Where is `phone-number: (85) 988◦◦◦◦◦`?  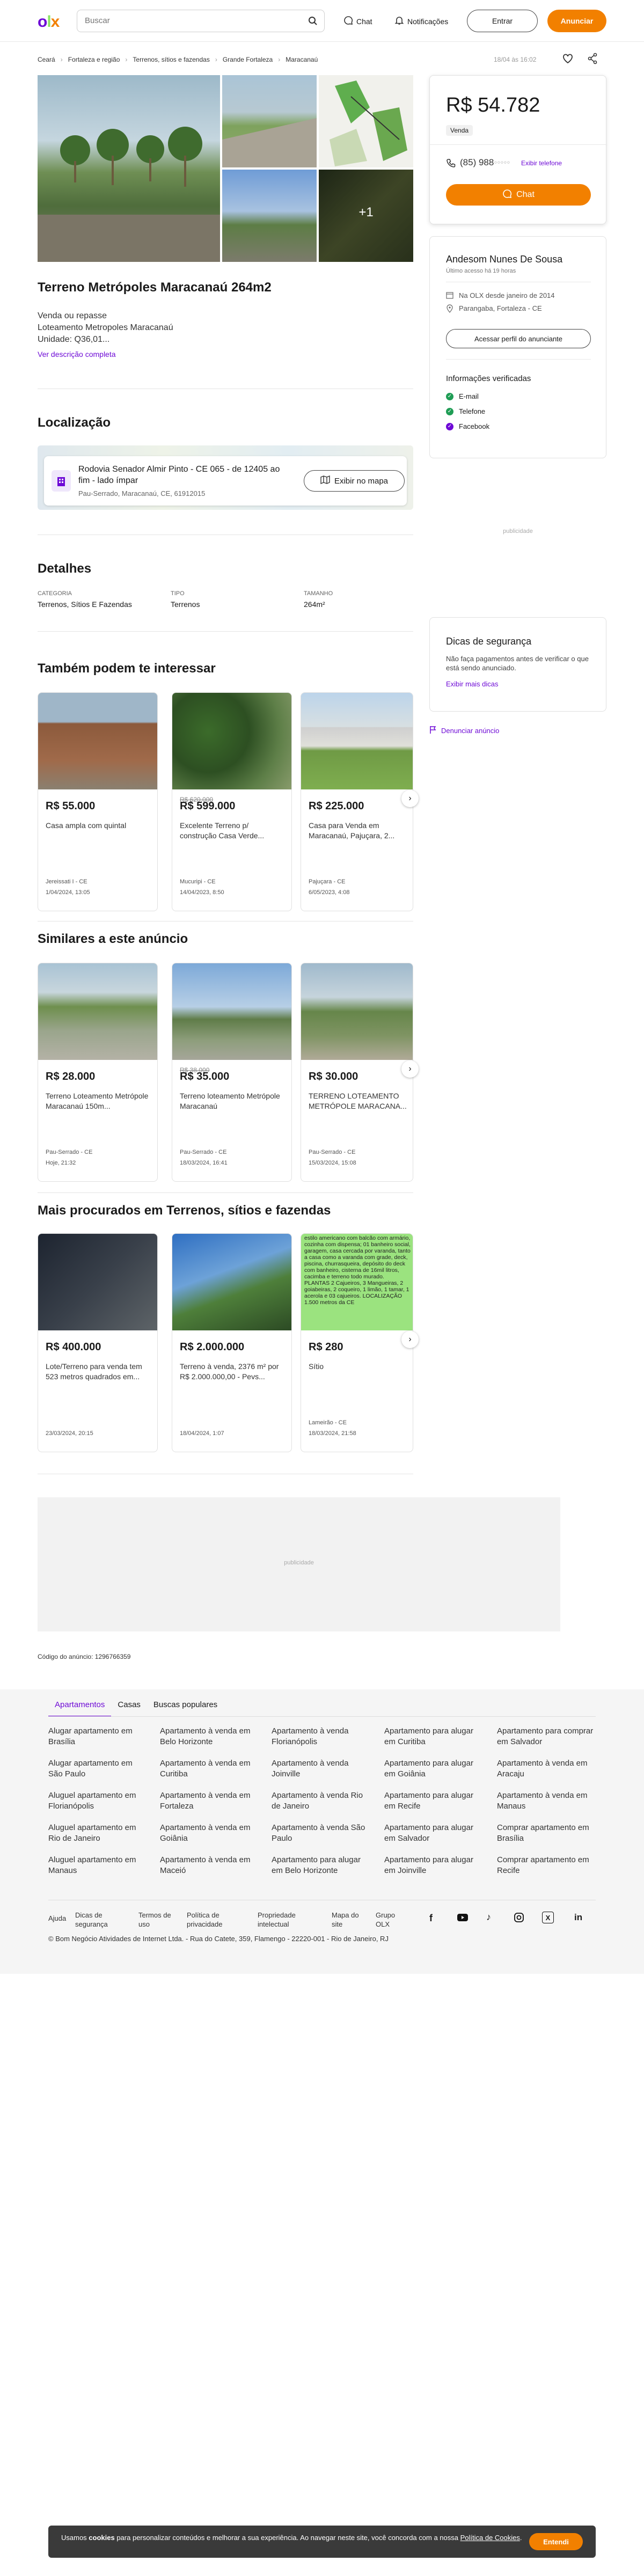
phone-number: (85) 988◦◦◦◦◦ is located at coordinates (485, 162).